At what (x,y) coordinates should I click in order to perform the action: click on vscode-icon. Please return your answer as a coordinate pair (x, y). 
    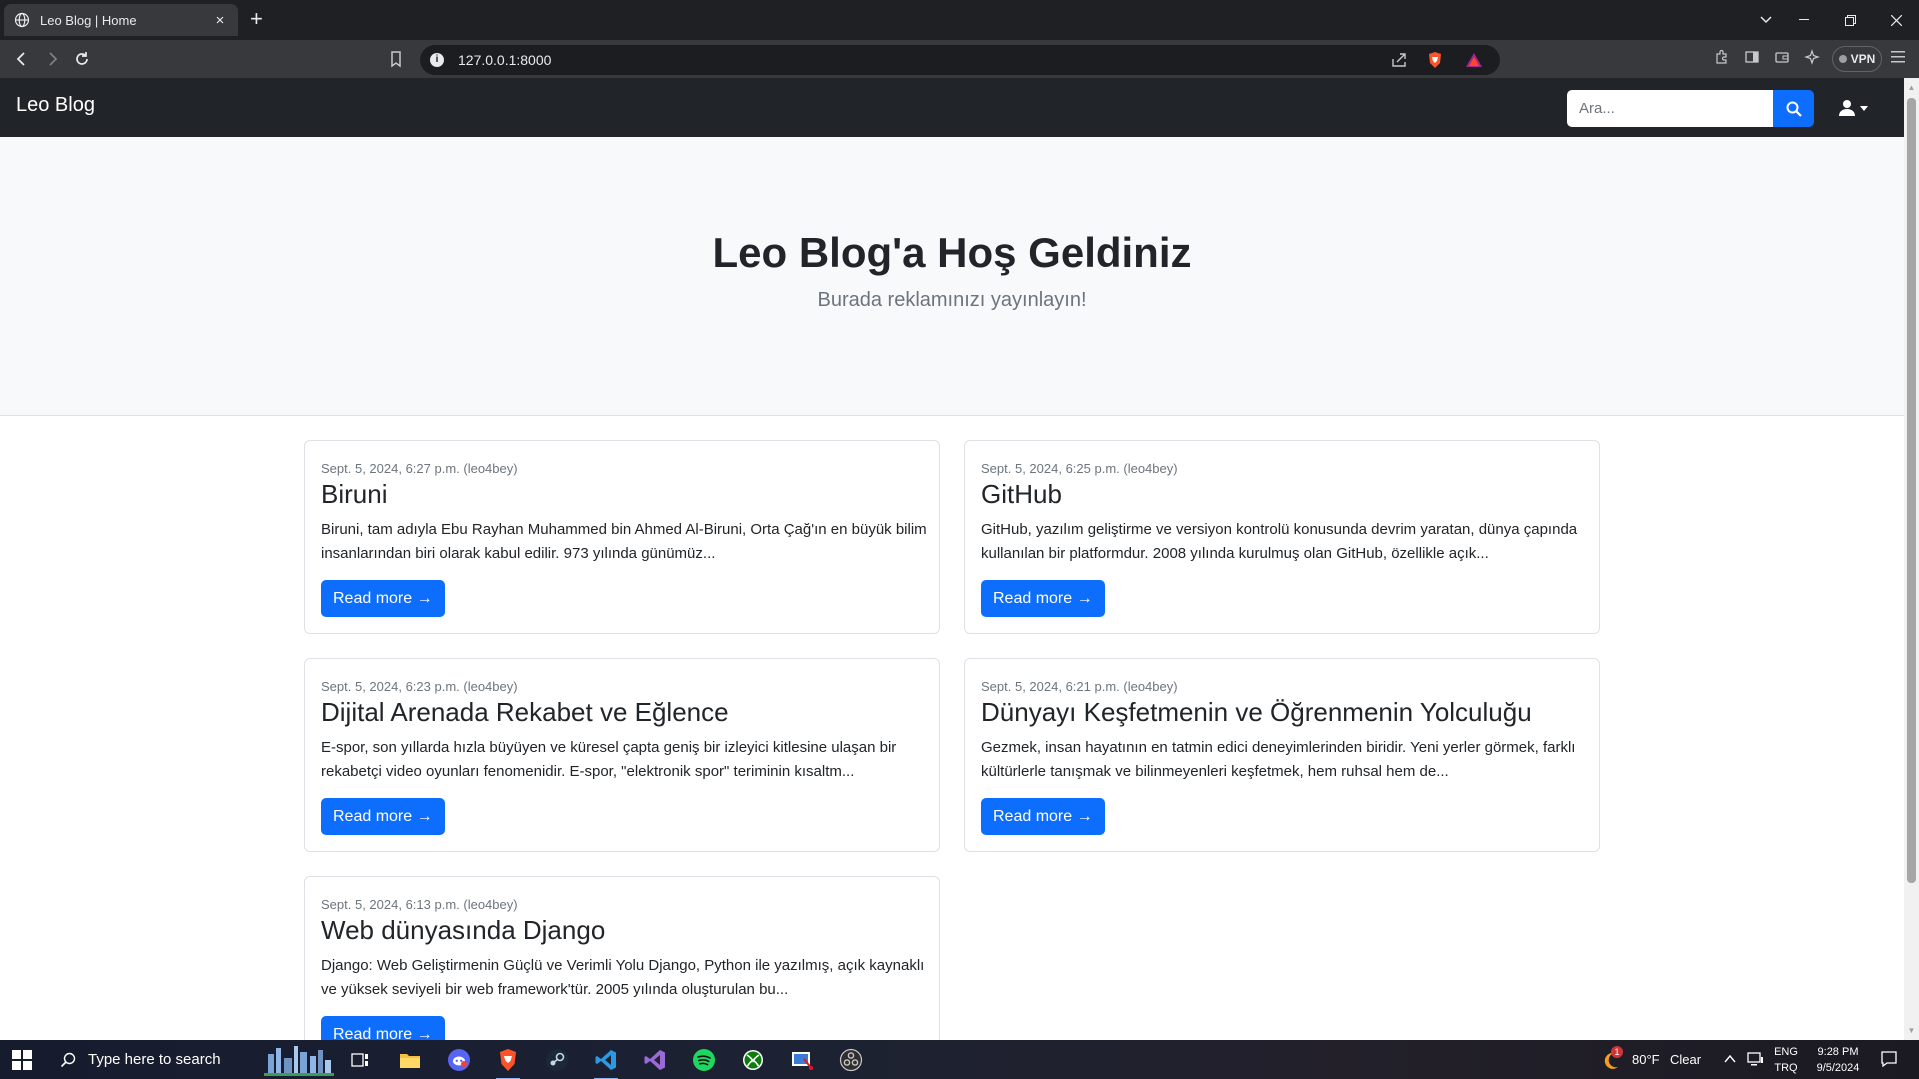
    Looking at the image, I should click on (606, 1061).